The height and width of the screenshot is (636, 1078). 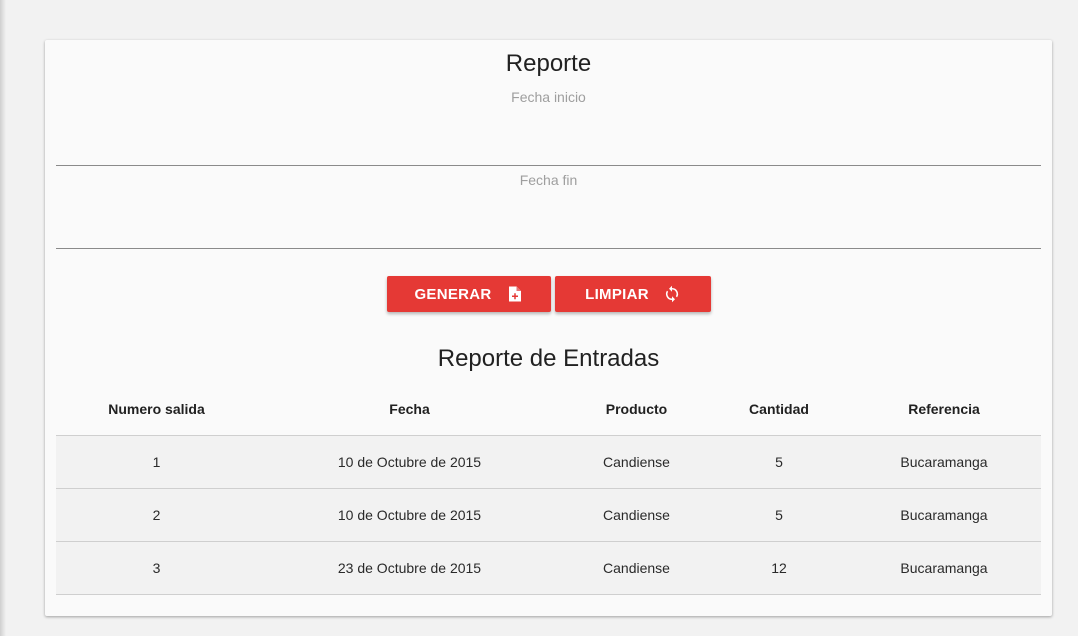 What do you see at coordinates (672, 294) in the screenshot?
I see `refresh-icon` at bounding box center [672, 294].